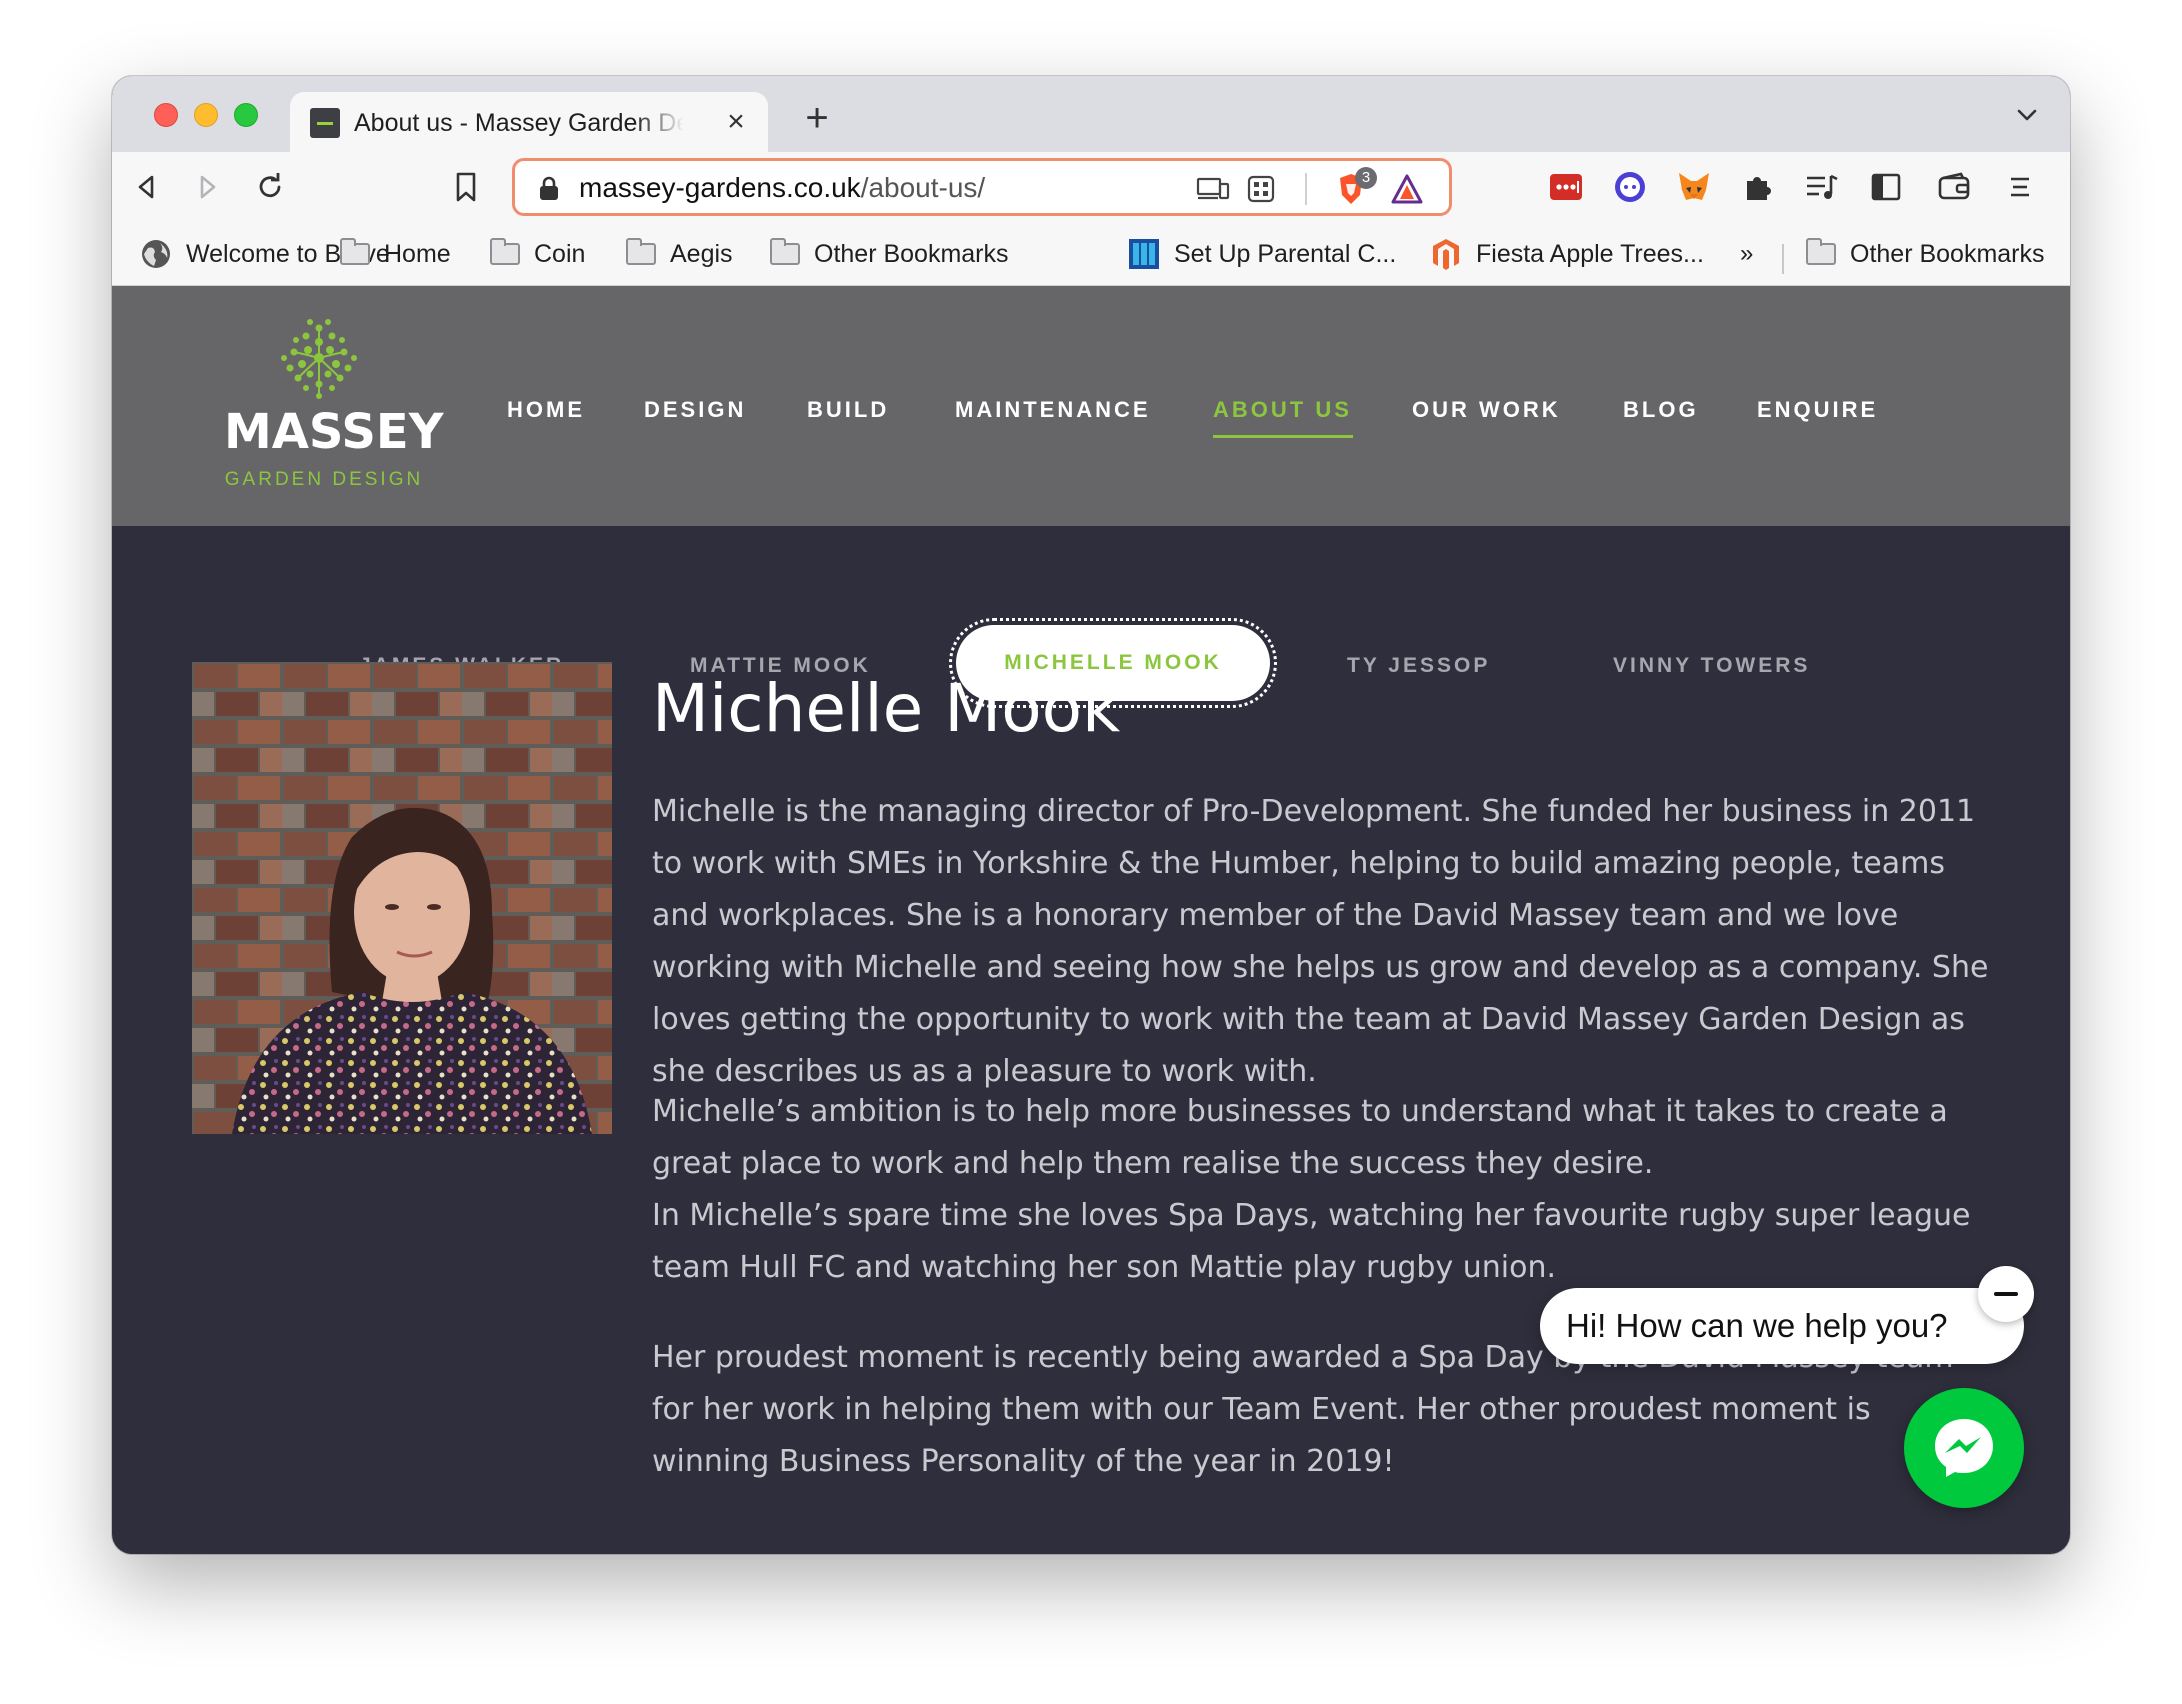 The width and height of the screenshot is (2182, 1704). Describe the element at coordinates (402, 898) in the screenshot. I see `profile-photo` at that location.